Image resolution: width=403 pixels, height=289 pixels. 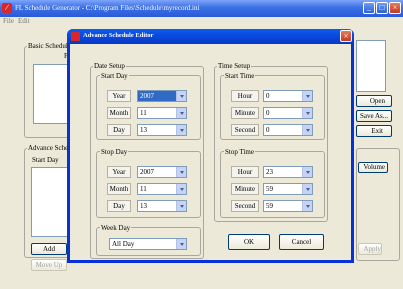 I want to click on start-day-group: Start Day Year 2007 Month 11 Day 13, so click(x=148, y=106).